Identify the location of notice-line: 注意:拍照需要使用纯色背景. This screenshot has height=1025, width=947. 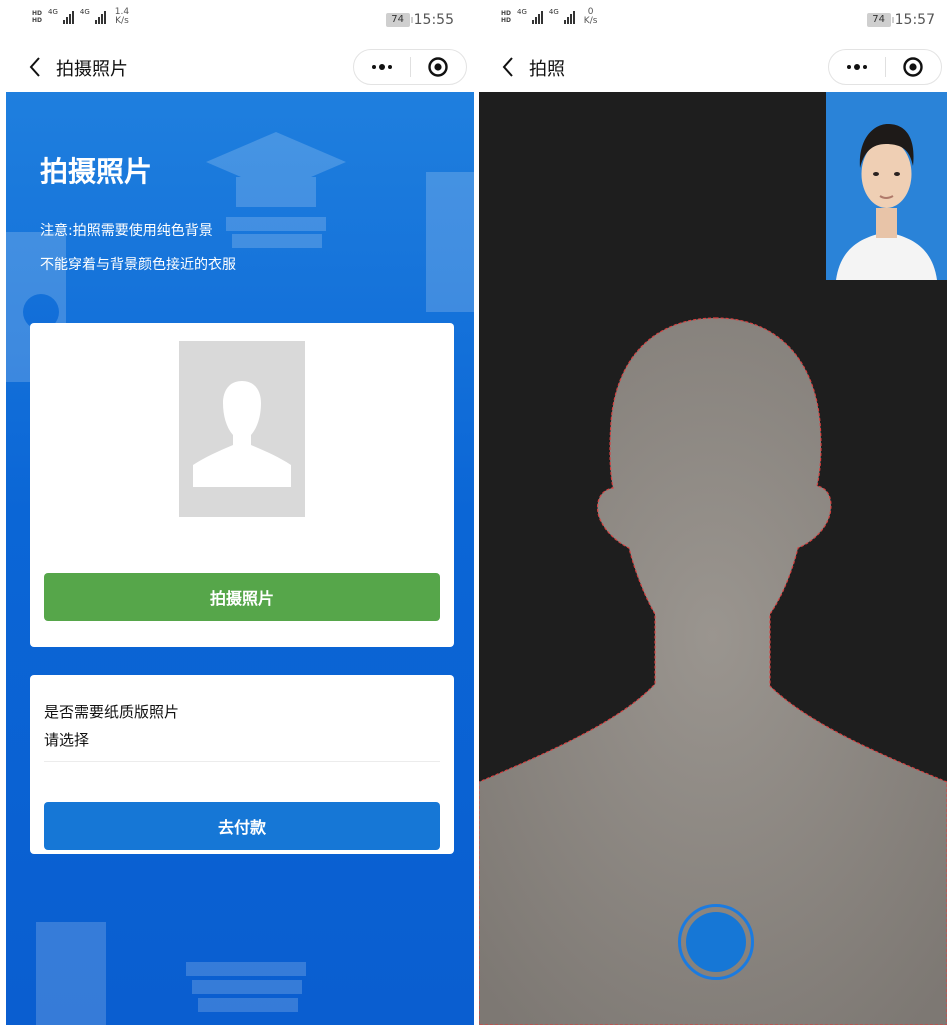
(126, 231).